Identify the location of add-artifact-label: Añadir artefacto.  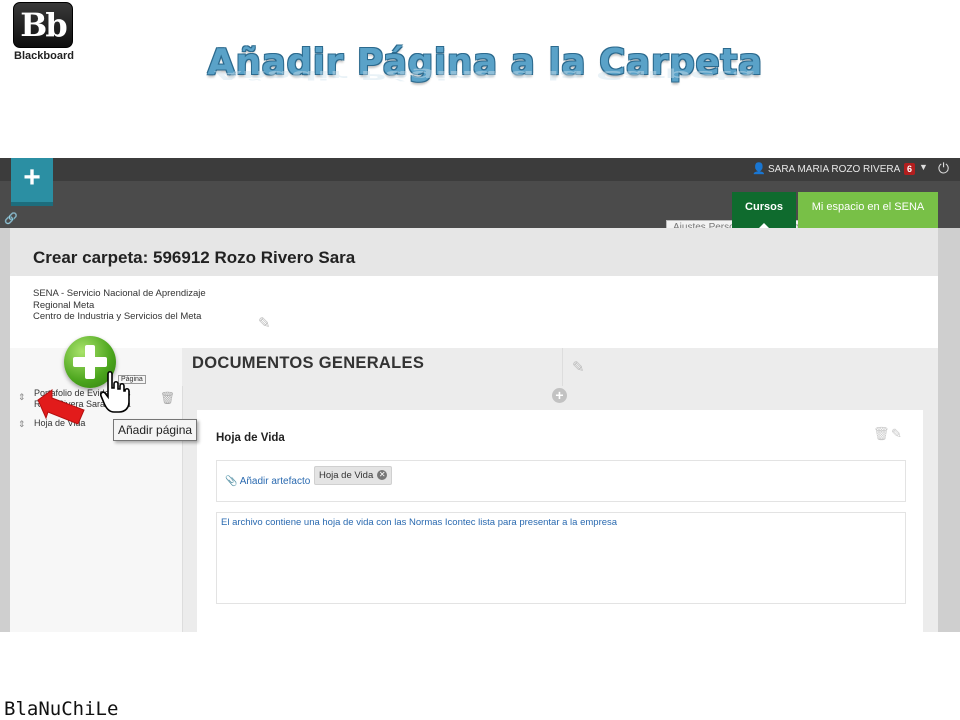
(275, 481).